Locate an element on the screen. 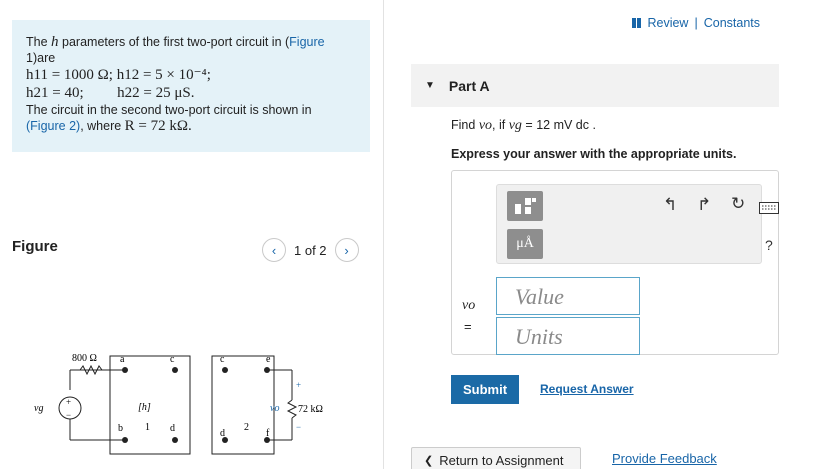 Image resolution: width=822 pixels, height=469 pixels. undo-icon: ↰ is located at coordinates (670, 205).